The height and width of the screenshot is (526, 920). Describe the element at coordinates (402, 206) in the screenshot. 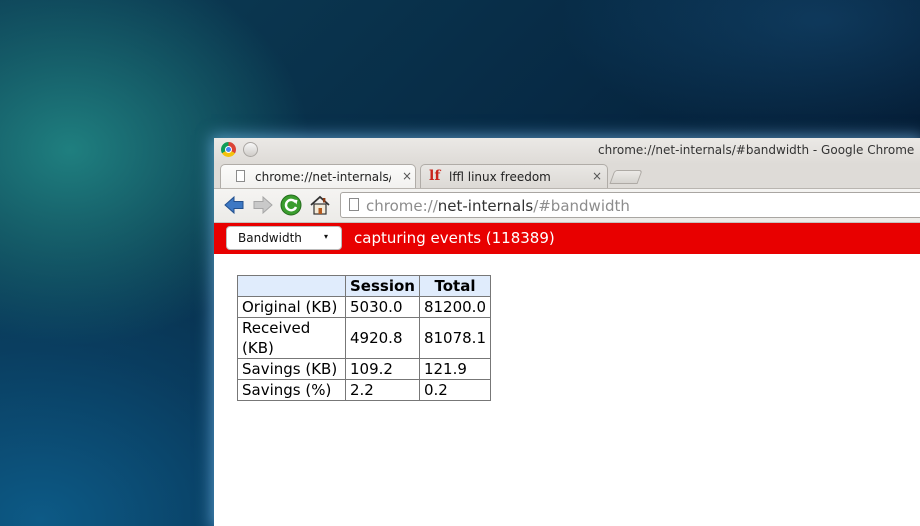

I see `url-scheme: chrome://` at that location.